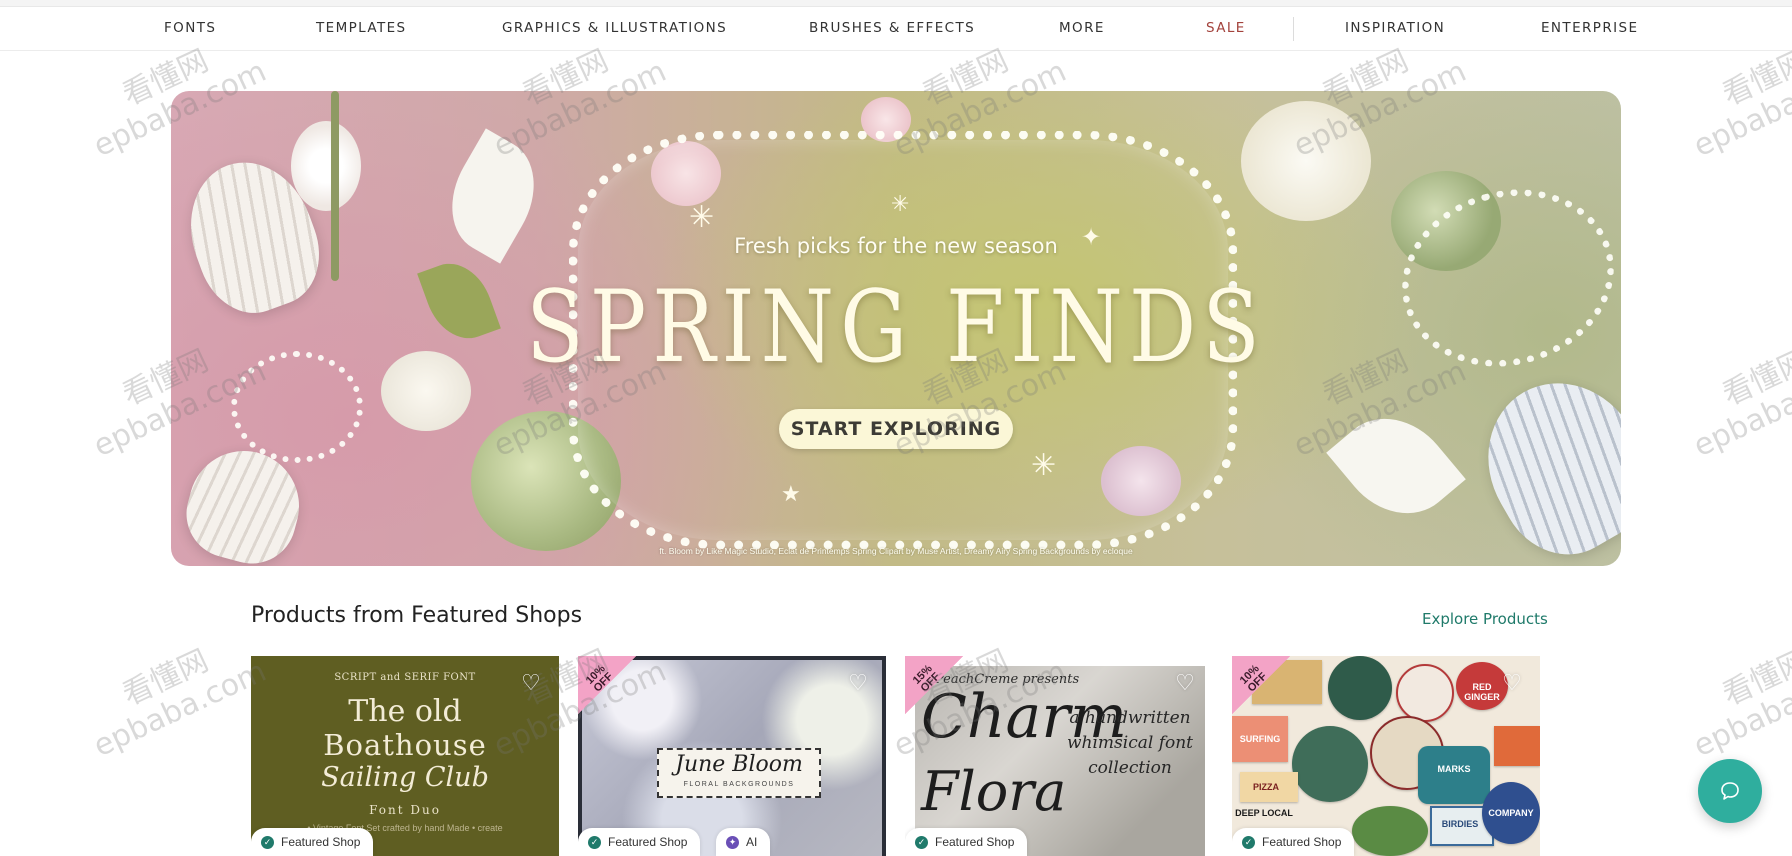 The height and width of the screenshot is (856, 1792). Describe the element at coordinates (1264, 813) in the screenshot. I see `sticker-text: DEEP LOCAL` at that location.